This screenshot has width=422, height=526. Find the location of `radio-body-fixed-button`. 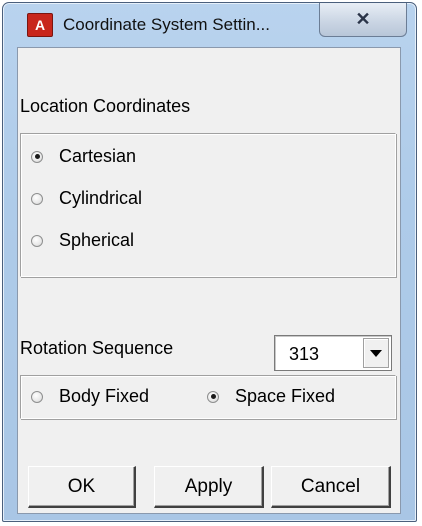

radio-body-fixed-button is located at coordinates (37, 396).